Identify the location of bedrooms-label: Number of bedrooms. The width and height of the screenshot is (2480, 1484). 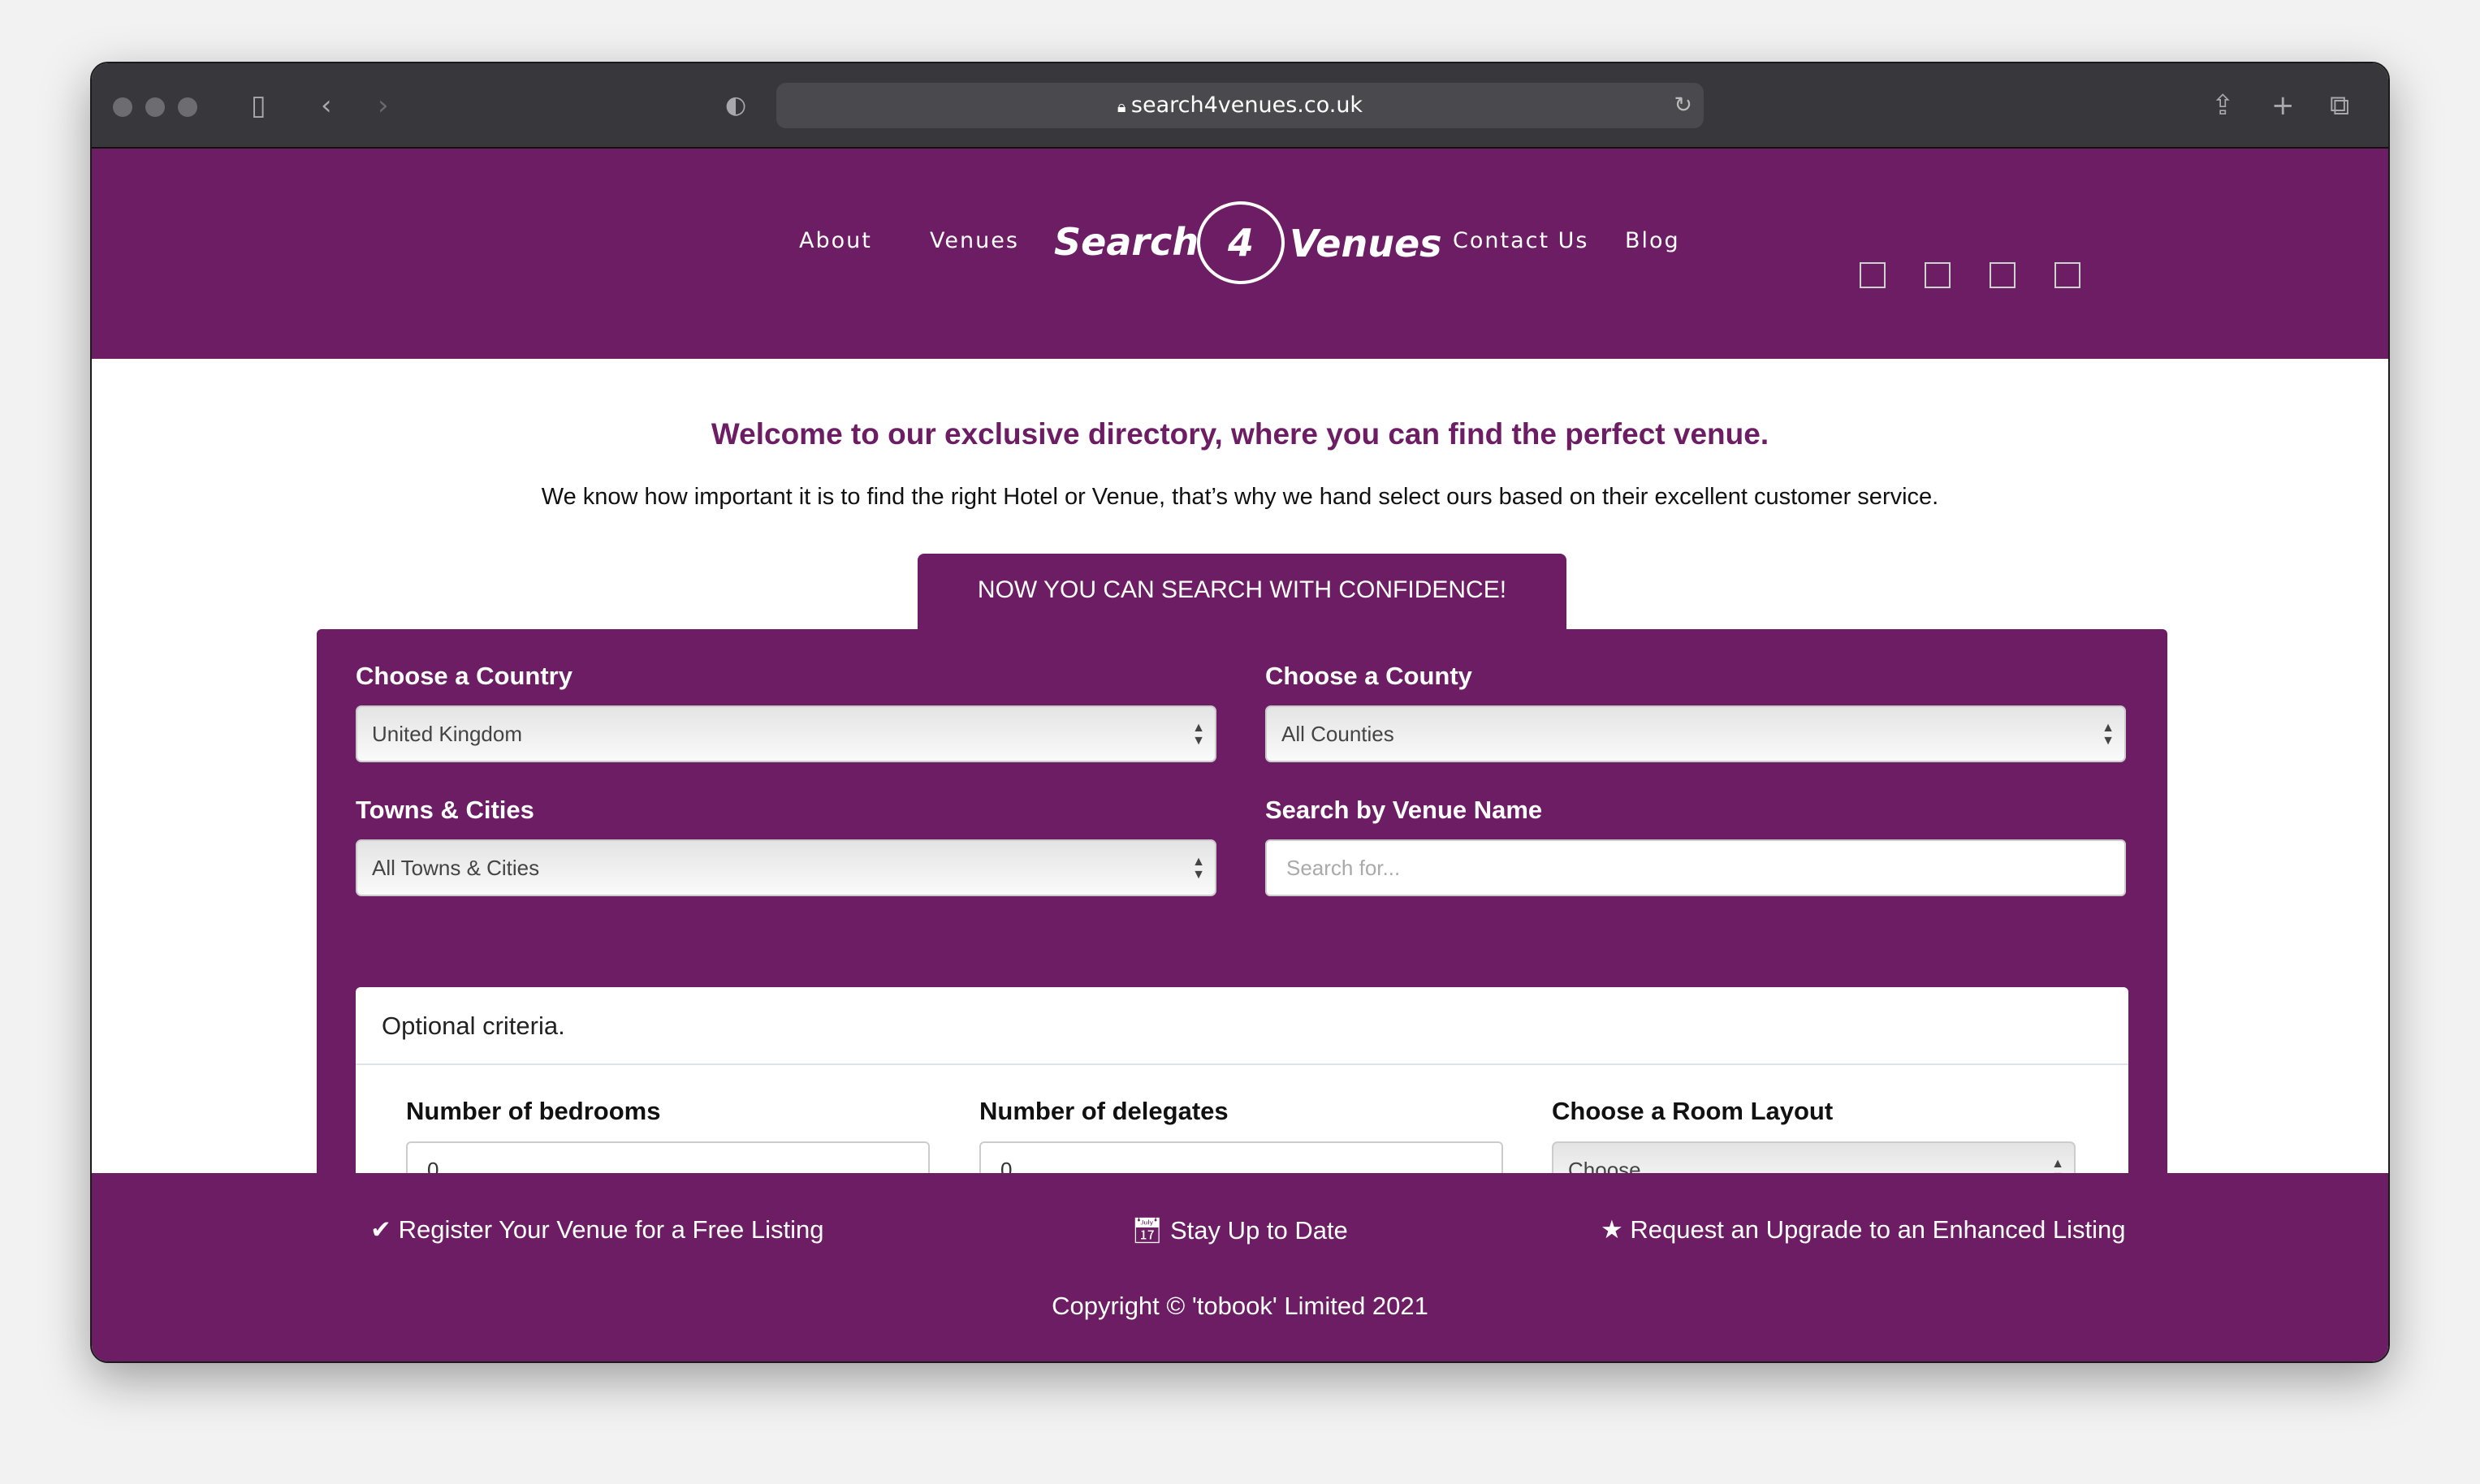
(533, 1111).